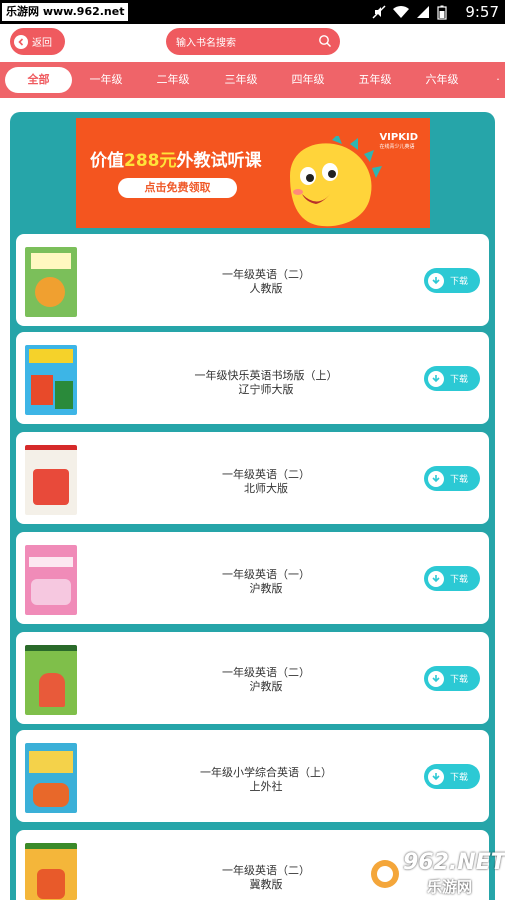 The width and height of the screenshot is (505, 900). I want to click on banner-claim-button: 点击免费领取, so click(177, 188).